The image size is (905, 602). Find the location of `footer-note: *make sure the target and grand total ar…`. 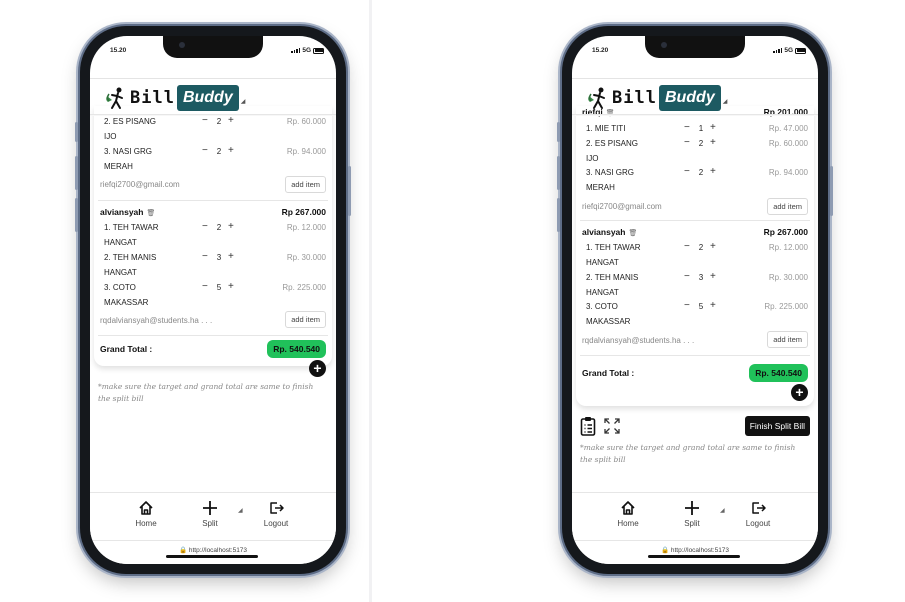

footer-note: *make sure the target and grand total ar… is located at coordinates (688, 453).